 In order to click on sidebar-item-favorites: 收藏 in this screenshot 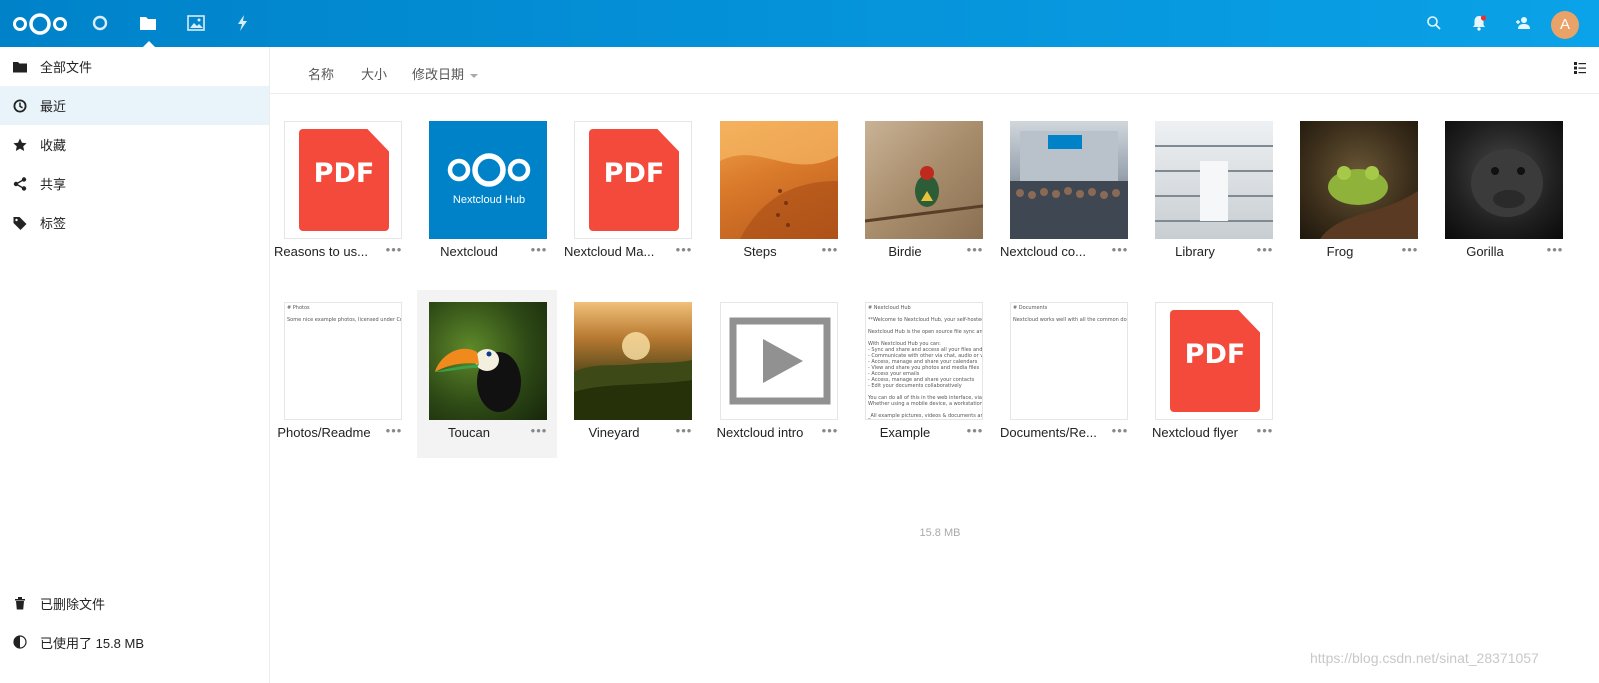, I will do `click(134, 144)`.